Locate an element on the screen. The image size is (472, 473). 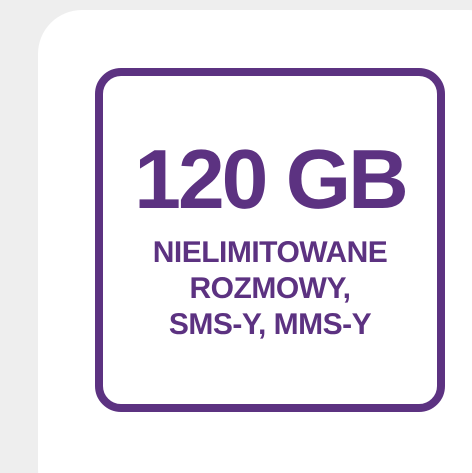
feature-line: ROZMOWY, is located at coordinates (270, 289).